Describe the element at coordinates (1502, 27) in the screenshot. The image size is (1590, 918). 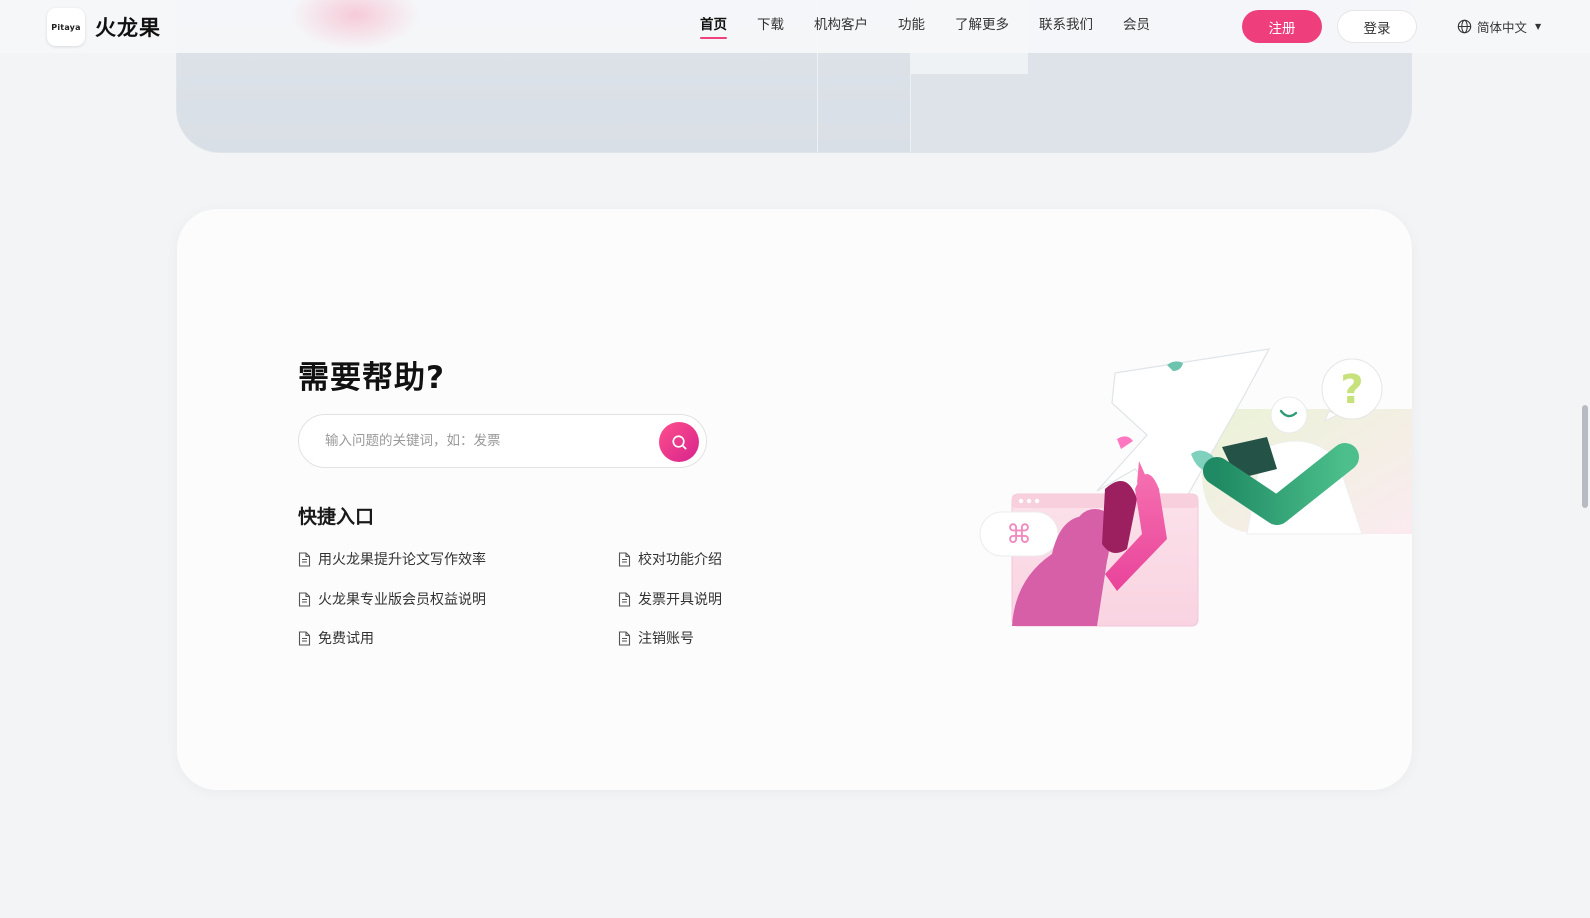
I see `language-label: 简体中文` at that location.